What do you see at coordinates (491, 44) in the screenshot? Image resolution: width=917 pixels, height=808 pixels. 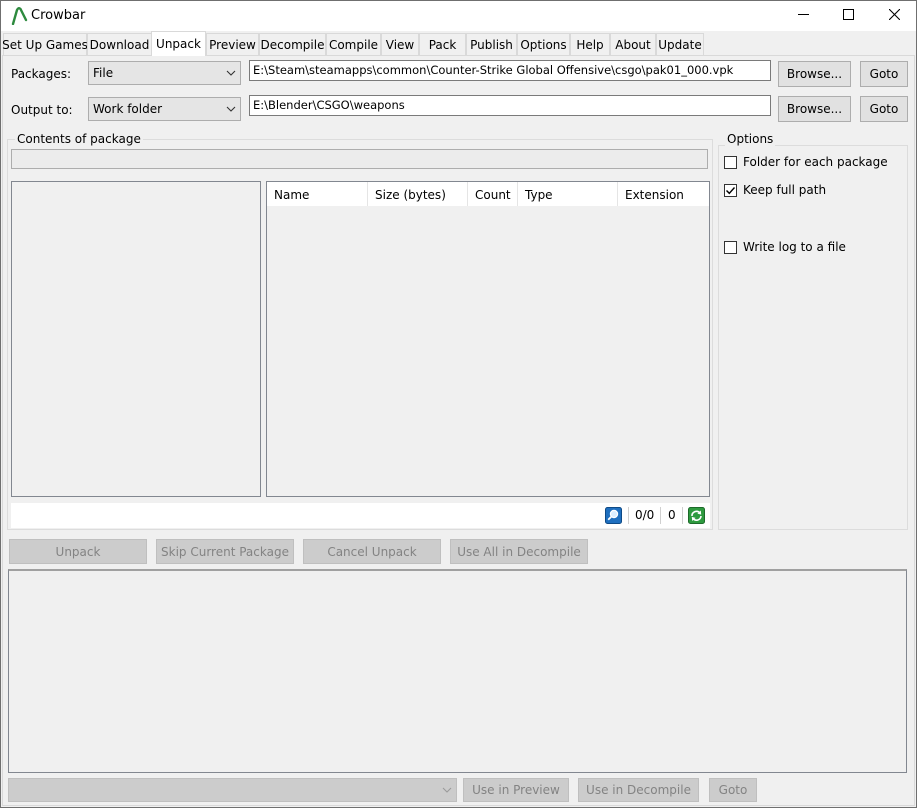 I see `tab-publish: Publish` at bounding box center [491, 44].